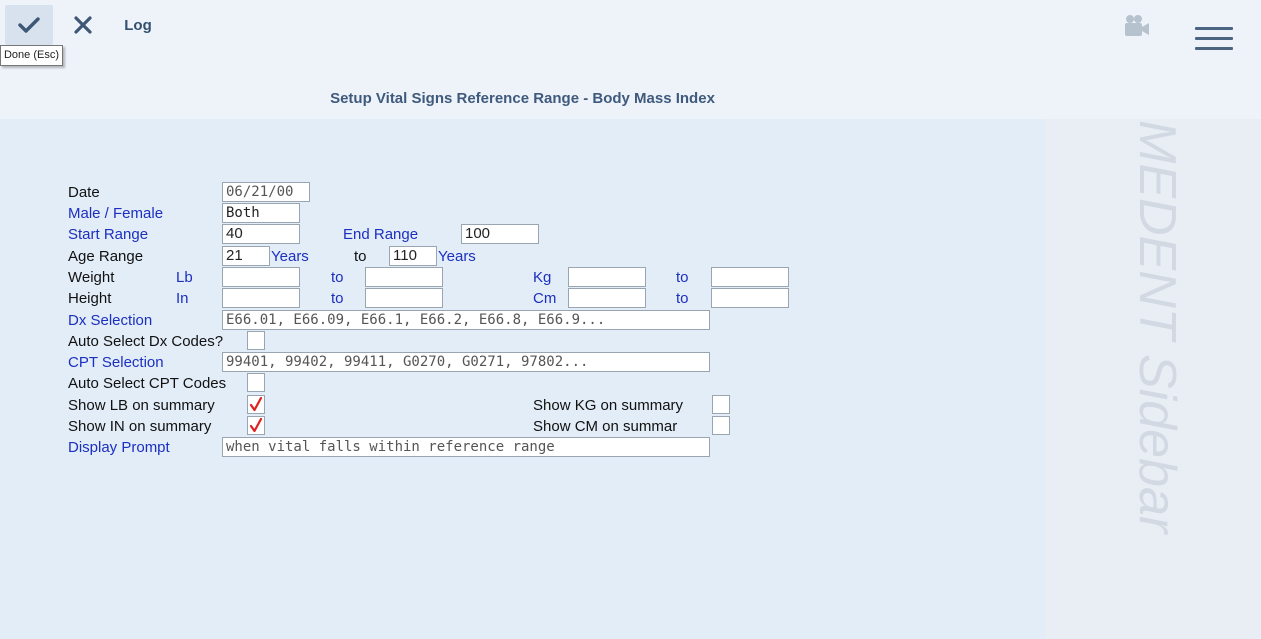  Describe the element at coordinates (266, 192) in the screenshot. I see `date-field: 06/21/00` at that location.